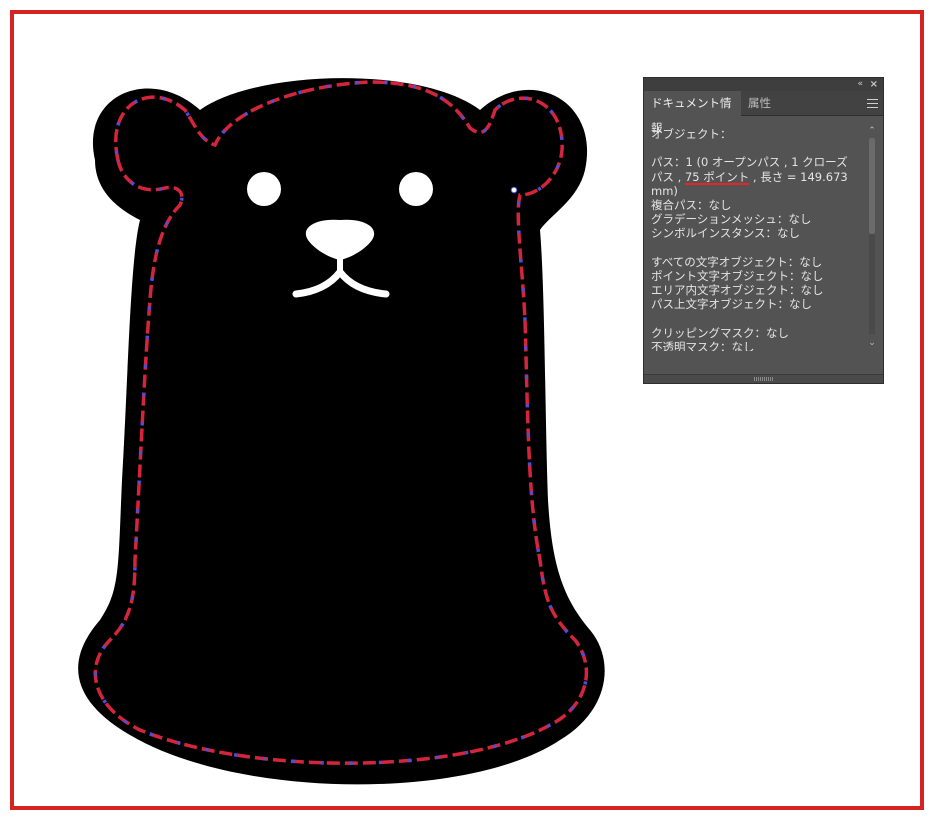 The height and width of the screenshot is (819, 933). Describe the element at coordinates (703, 345) in the screenshot. I see `opacity-mask-info: 不透明マスク：なし` at that location.